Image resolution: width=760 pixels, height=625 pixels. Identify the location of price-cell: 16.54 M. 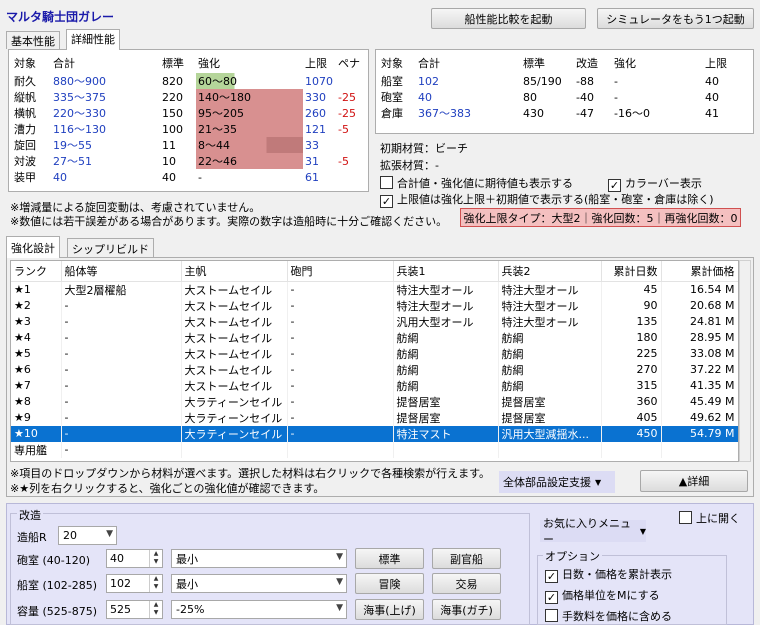
(699, 289).